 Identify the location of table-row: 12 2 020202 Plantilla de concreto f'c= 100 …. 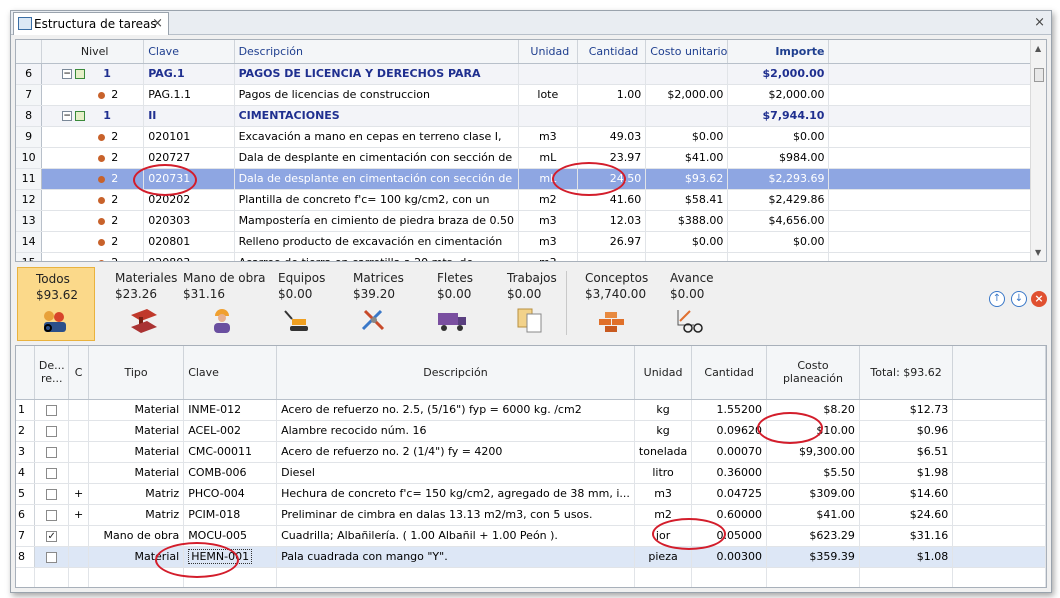
(531, 200).